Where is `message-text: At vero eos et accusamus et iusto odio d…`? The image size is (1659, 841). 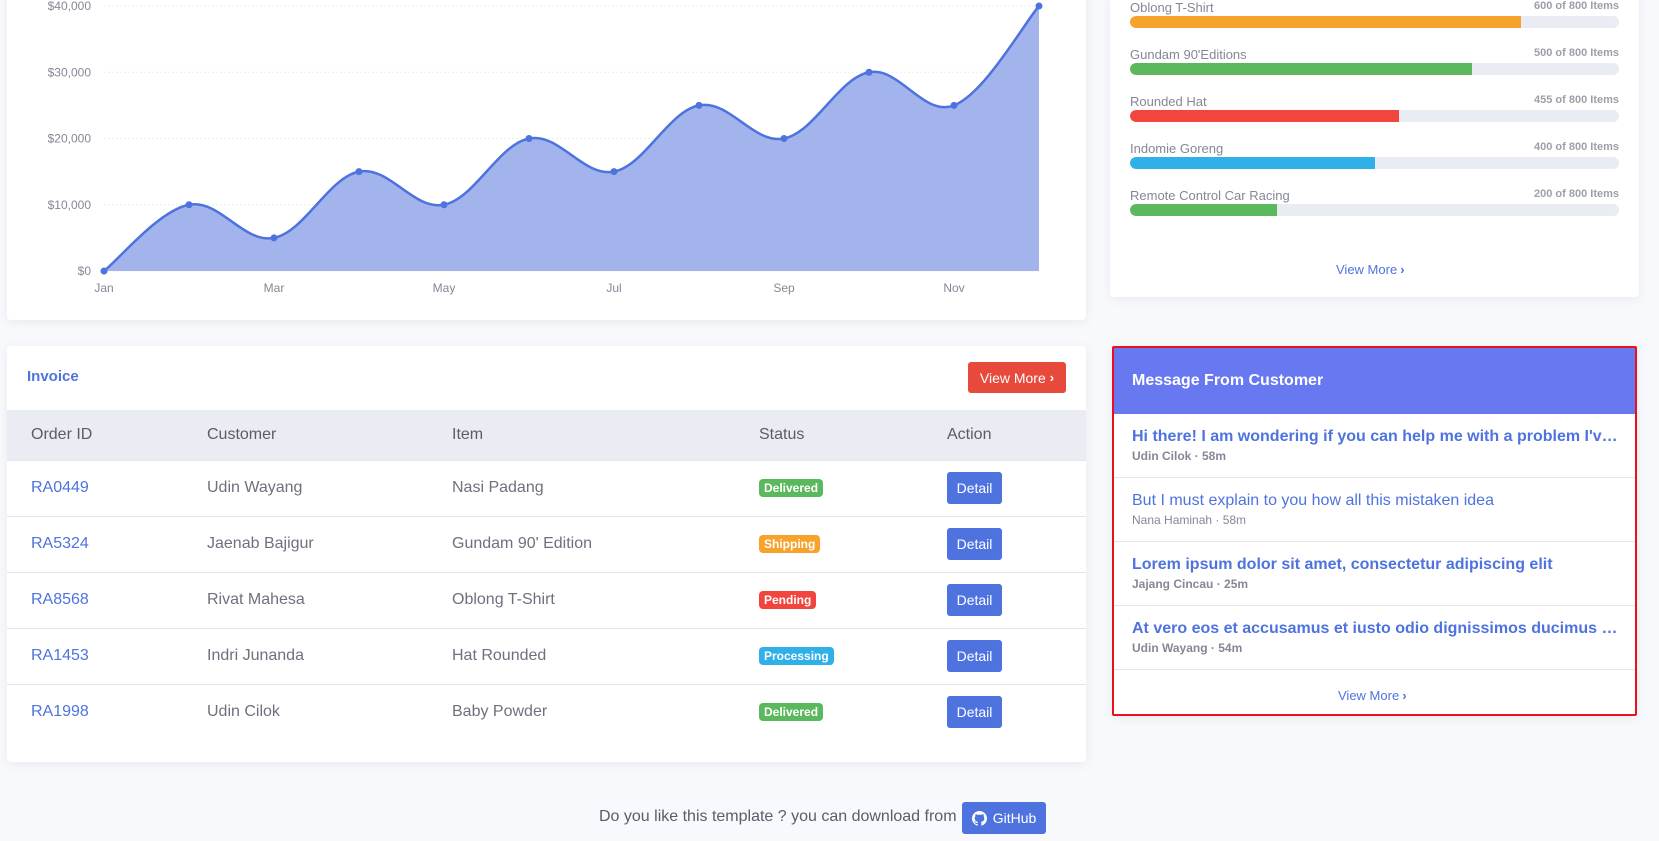
message-text: At vero eos et accusamus et iusto odio d… is located at coordinates (1375, 628).